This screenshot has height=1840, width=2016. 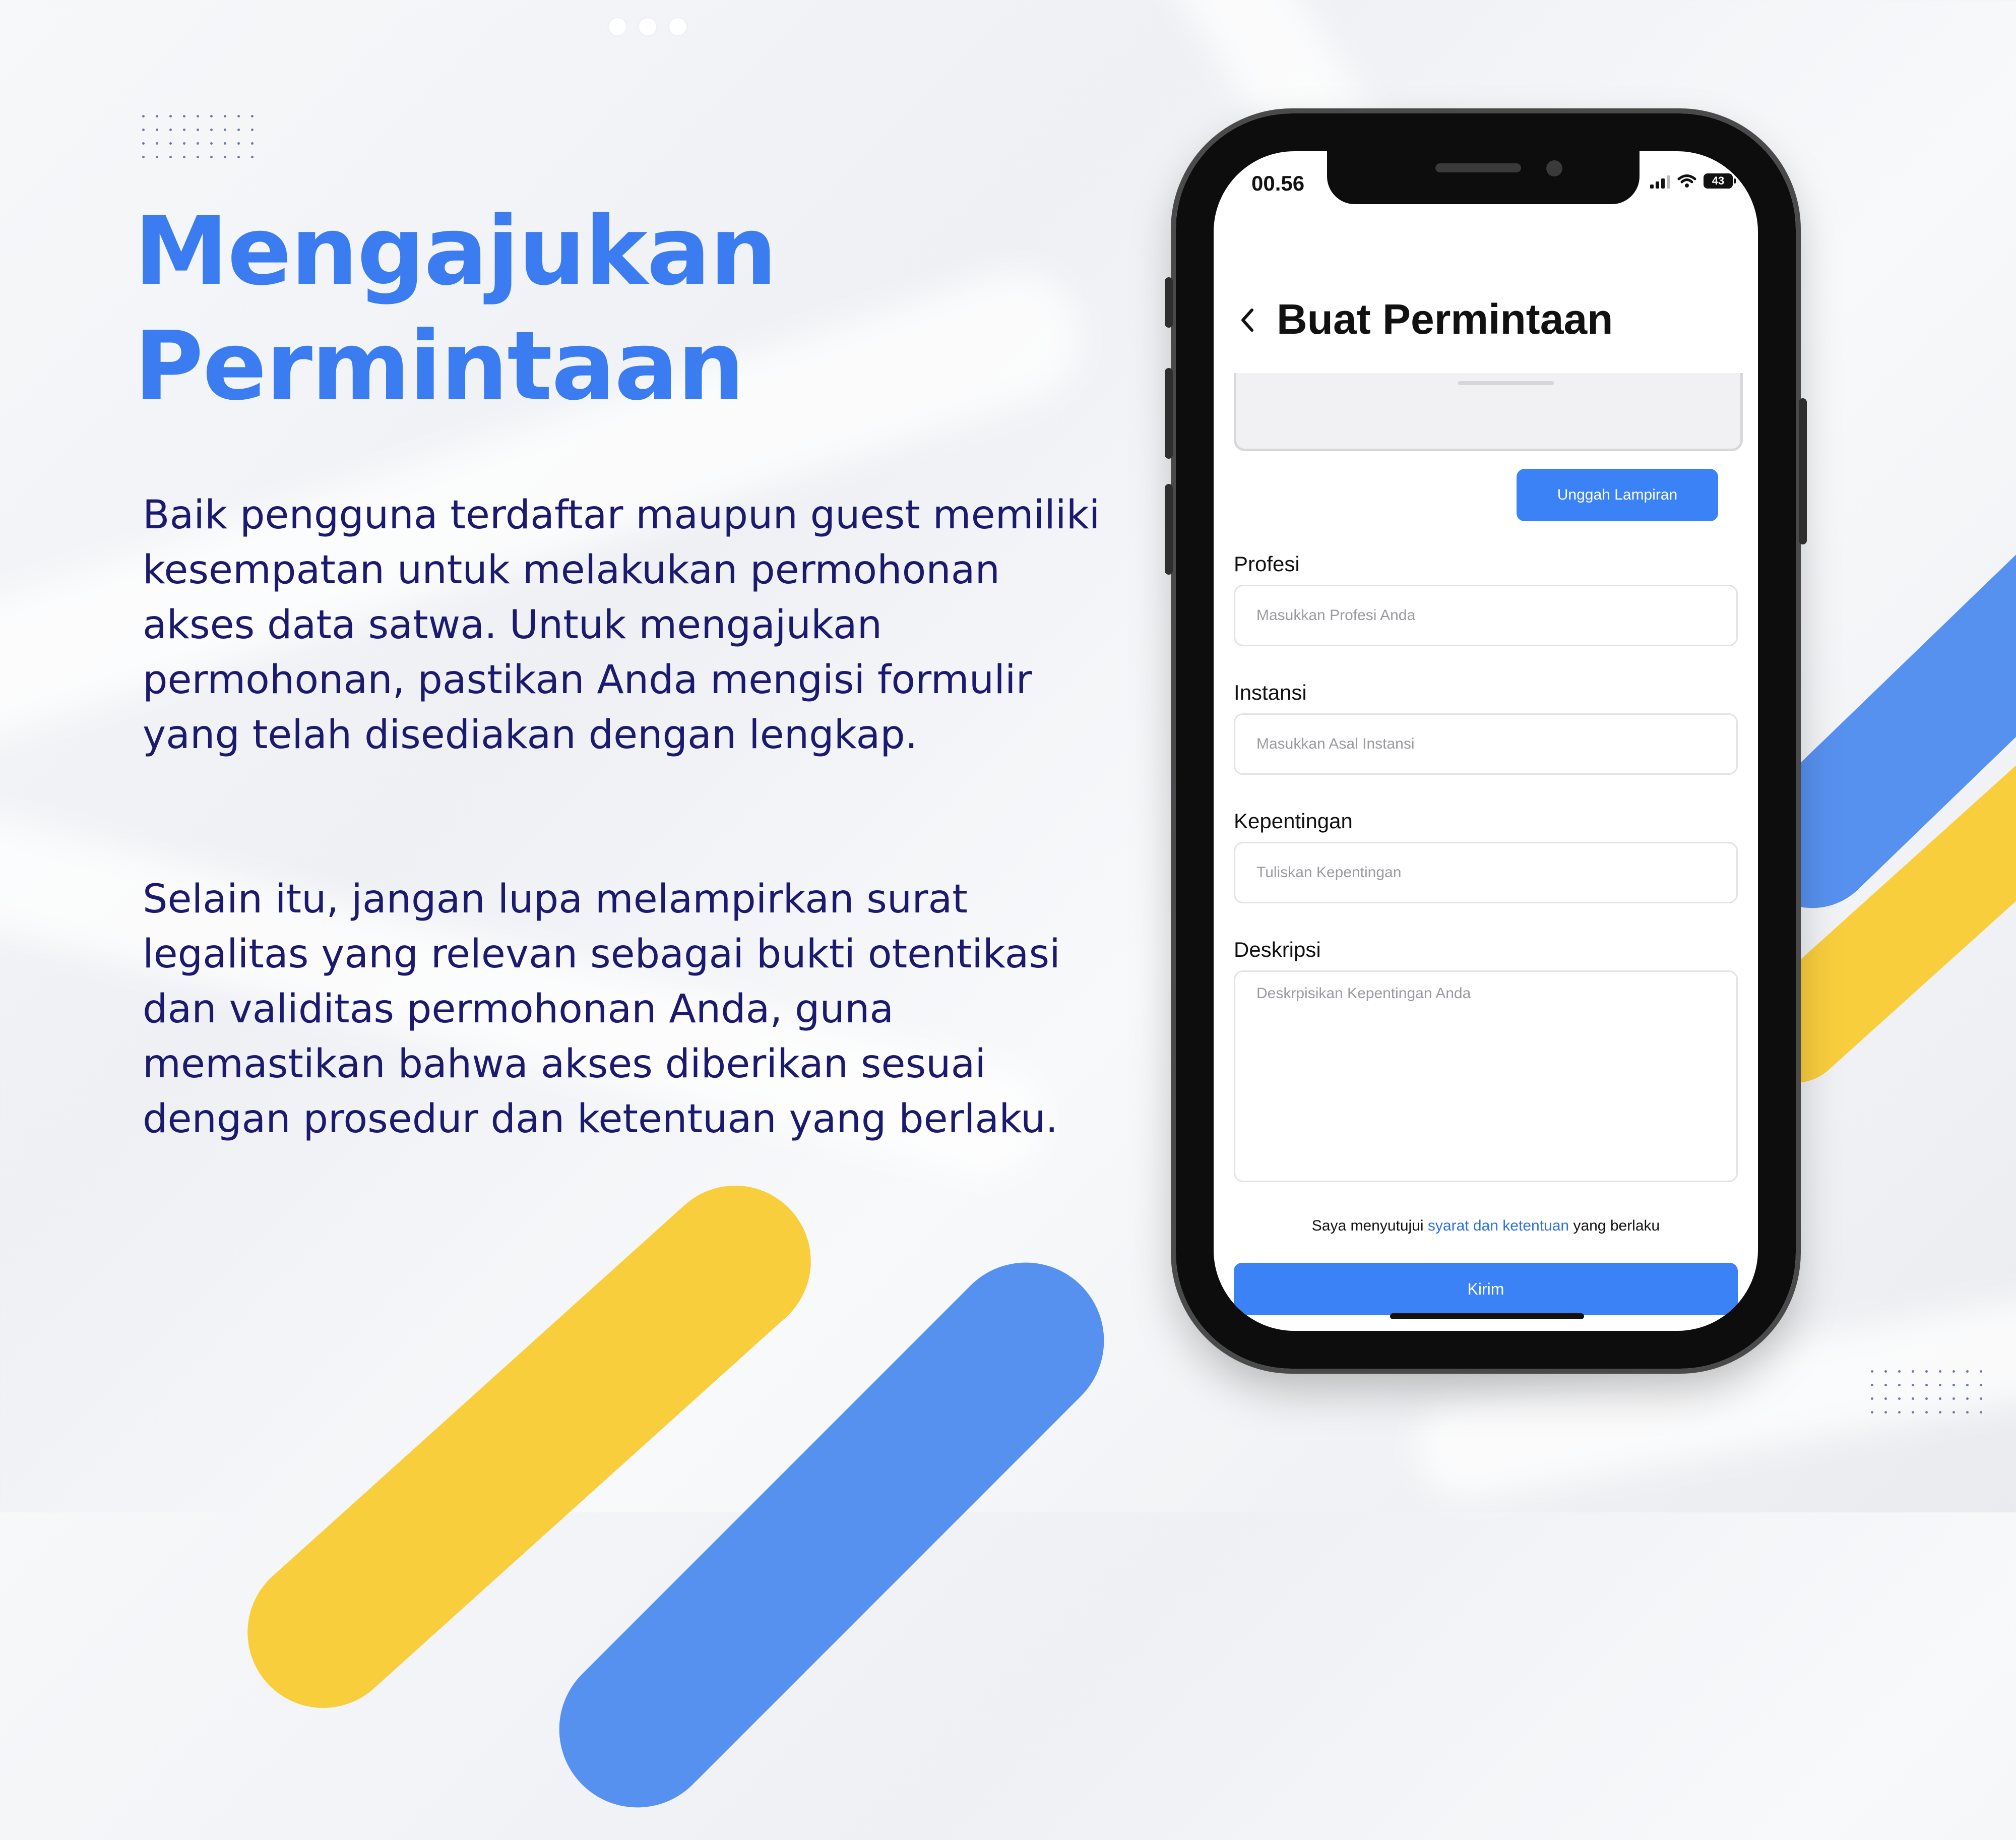 I want to click on terms-suffix: yang berlaku, so click(x=1616, y=1226).